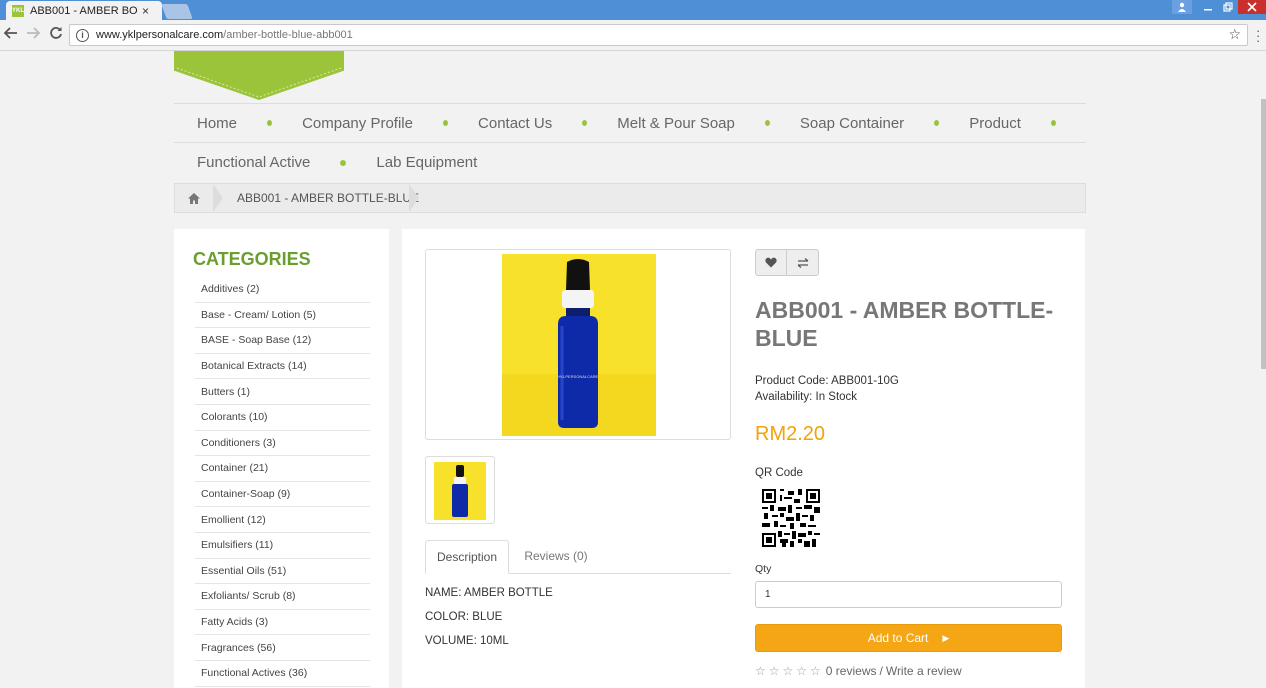  What do you see at coordinates (789, 671) in the screenshot?
I see `rating-stars: ☆☆☆☆☆` at bounding box center [789, 671].